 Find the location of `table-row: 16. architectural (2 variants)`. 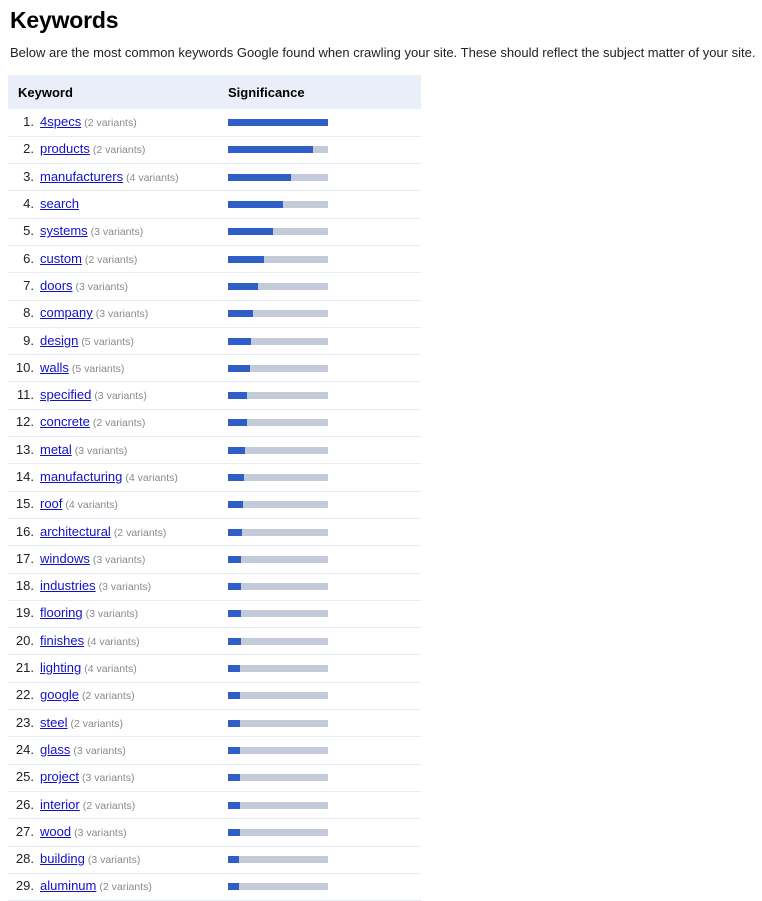

table-row: 16. architectural (2 variants) is located at coordinates (214, 532).